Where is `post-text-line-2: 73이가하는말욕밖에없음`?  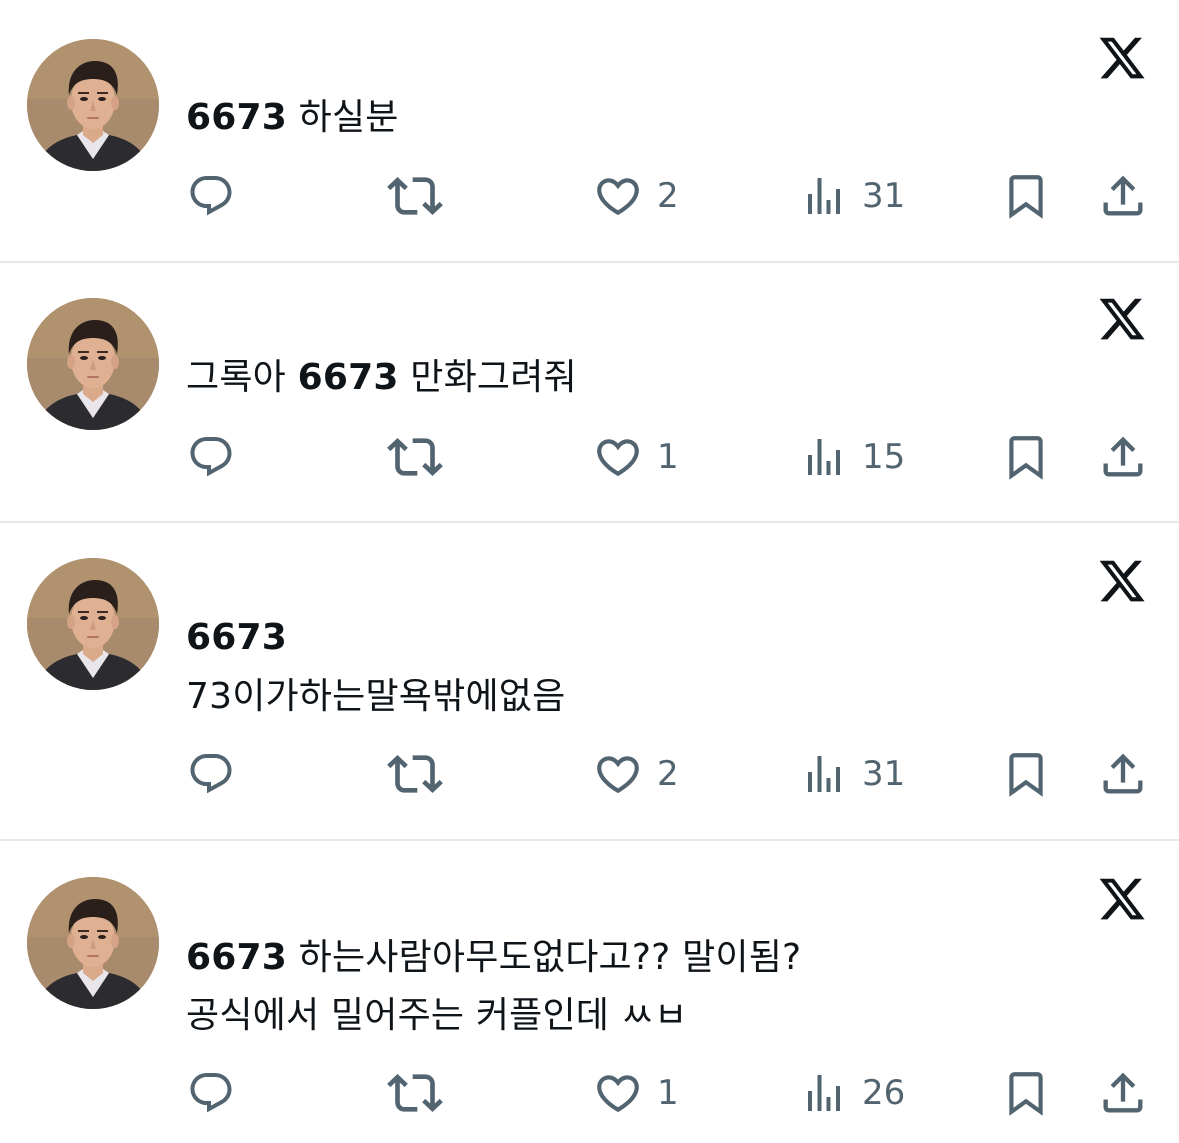
post-text-line-2: 73이가하는말욕밖에없음 is located at coordinates (376, 696).